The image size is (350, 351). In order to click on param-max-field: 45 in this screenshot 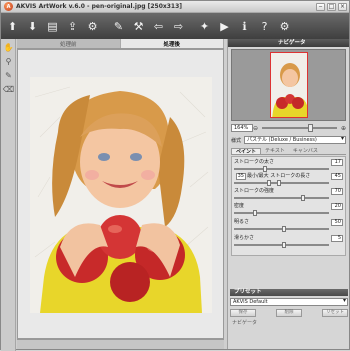, I will do `click(337, 176)`.